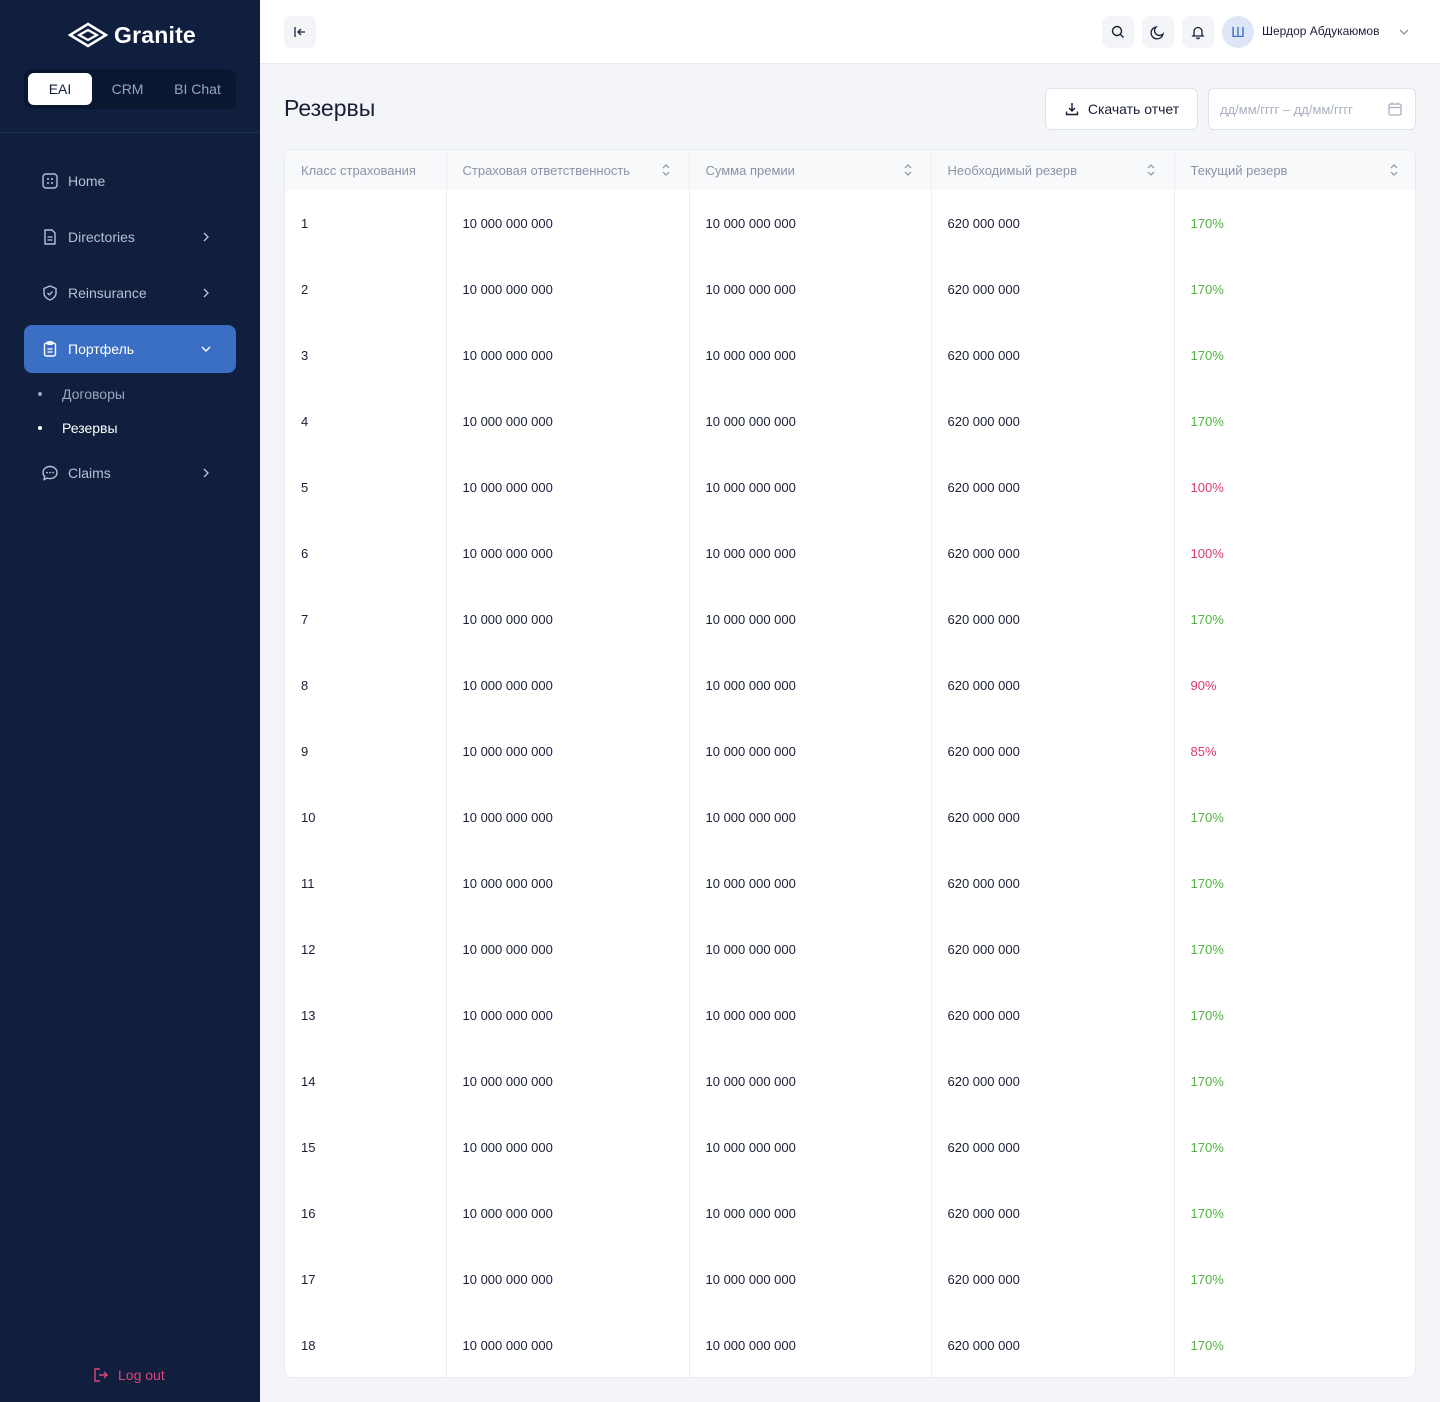 This screenshot has height=1402, width=1440. What do you see at coordinates (1203, 751) in the screenshot?
I see `table-cell-current: 85%` at bounding box center [1203, 751].